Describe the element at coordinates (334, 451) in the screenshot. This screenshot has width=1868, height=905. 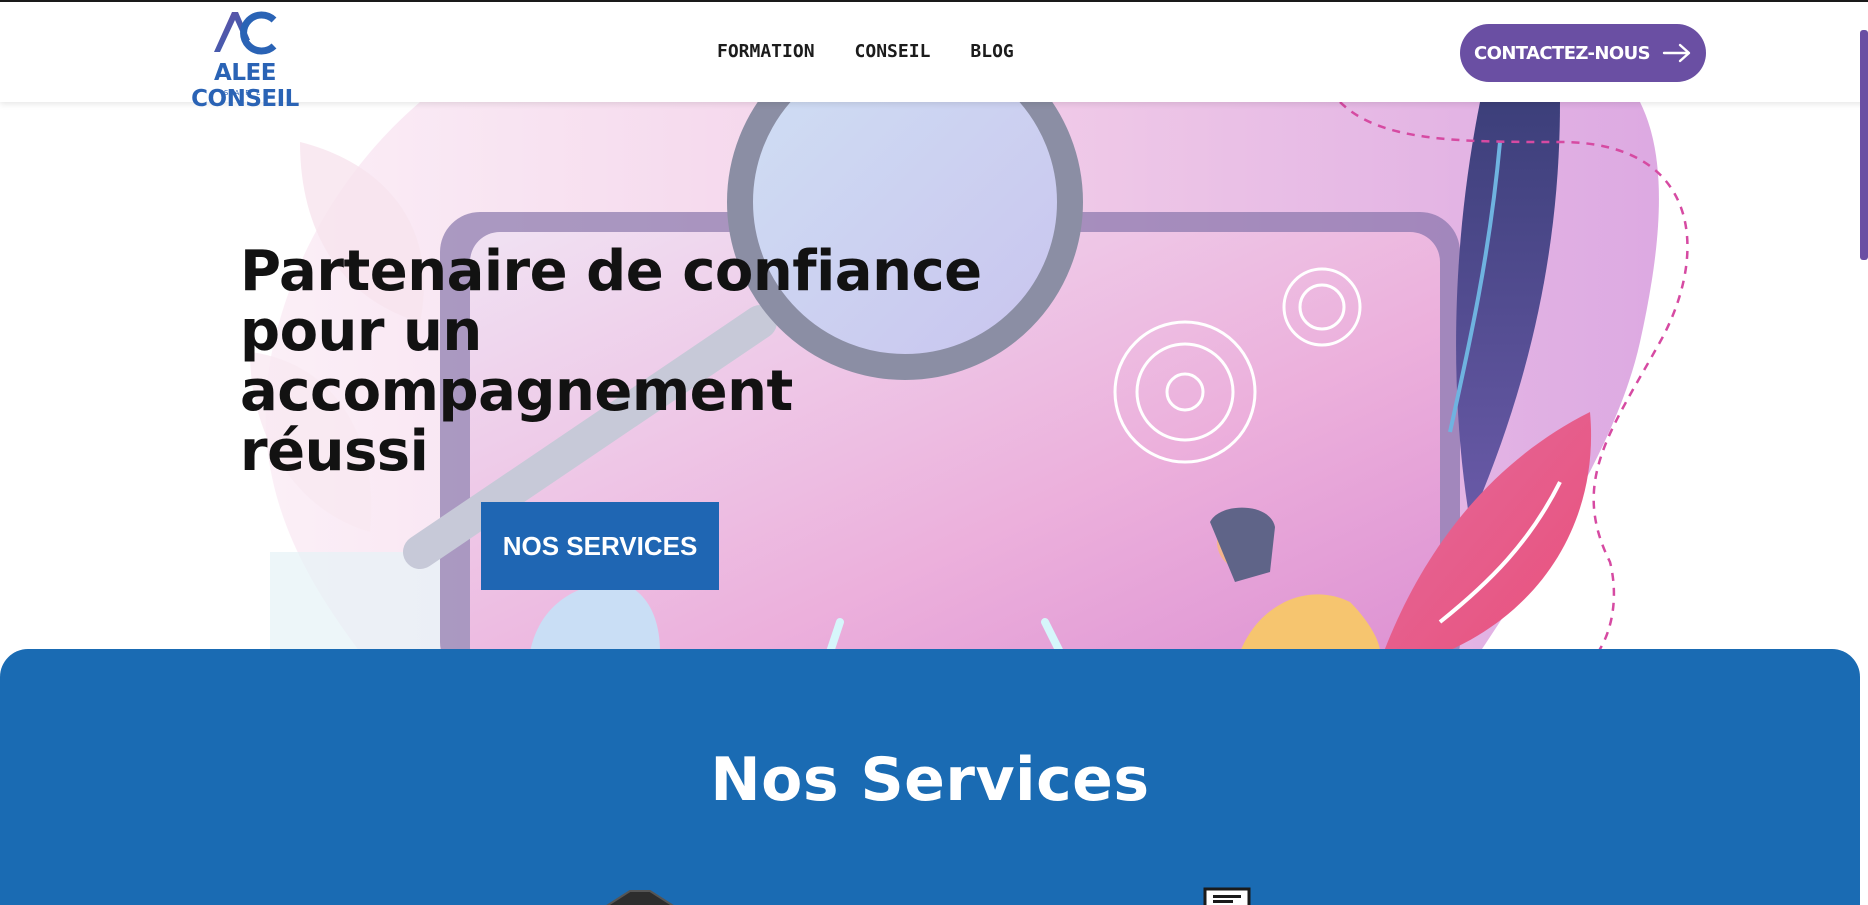
I see `hero-title-line: réussi` at that location.